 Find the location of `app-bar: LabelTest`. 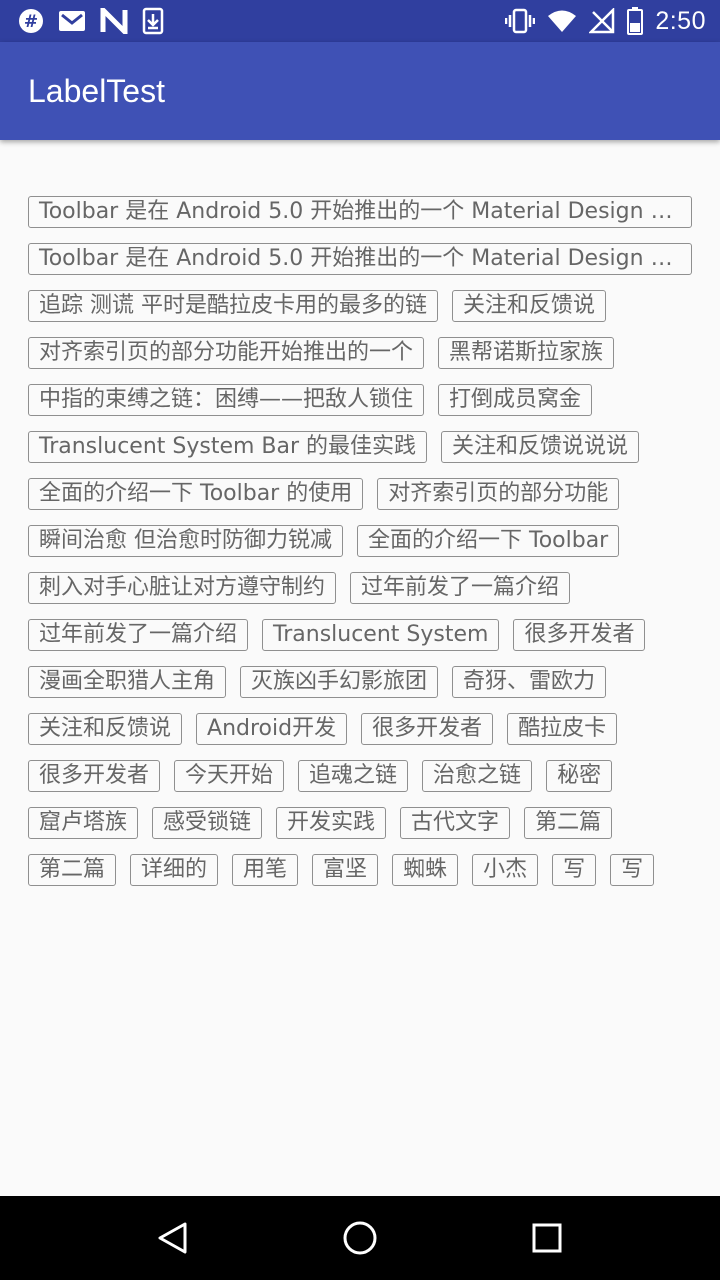

app-bar: LabelTest is located at coordinates (360, 91).